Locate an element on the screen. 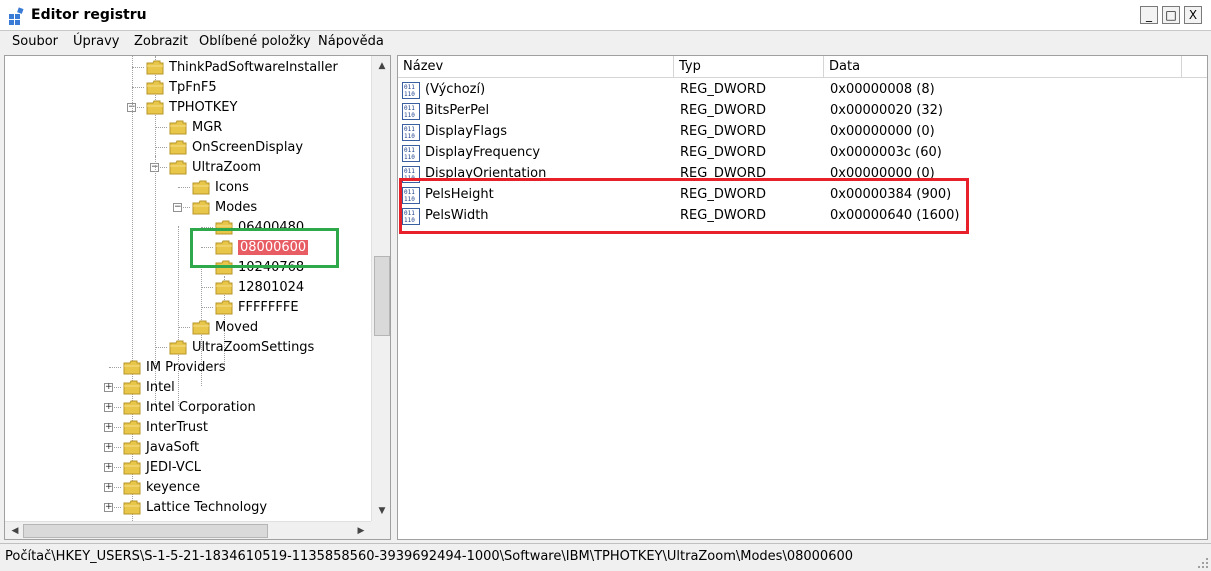  tree-item: UltraZoomSettings is located at coordinates (241, 347).